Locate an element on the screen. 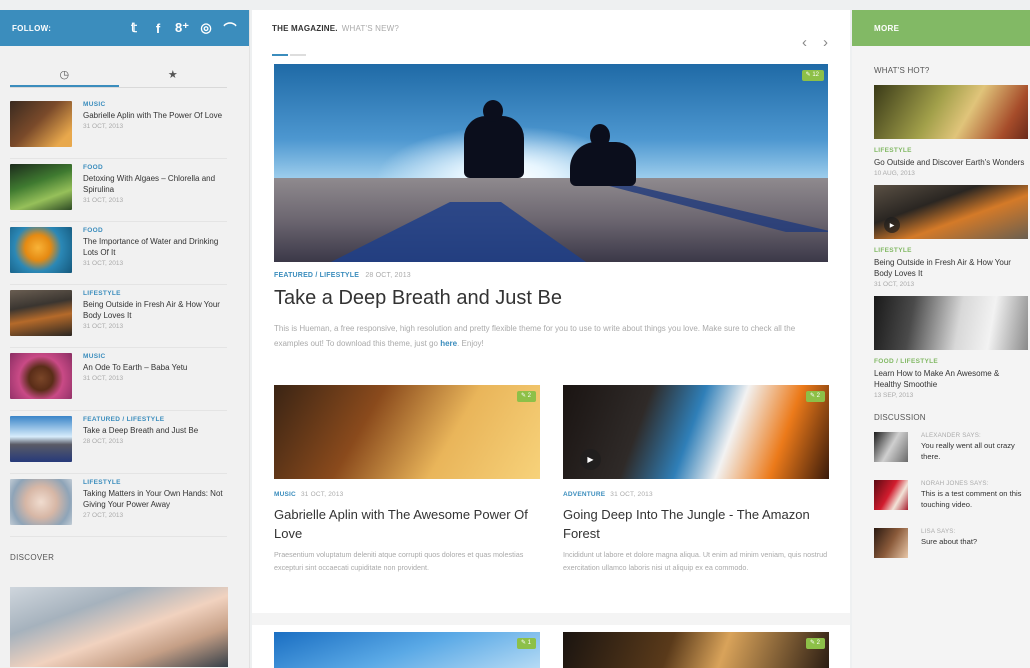  hot-post-title: Go Outside and Discover Earth's Wonders is located at coordinates (951, 162).